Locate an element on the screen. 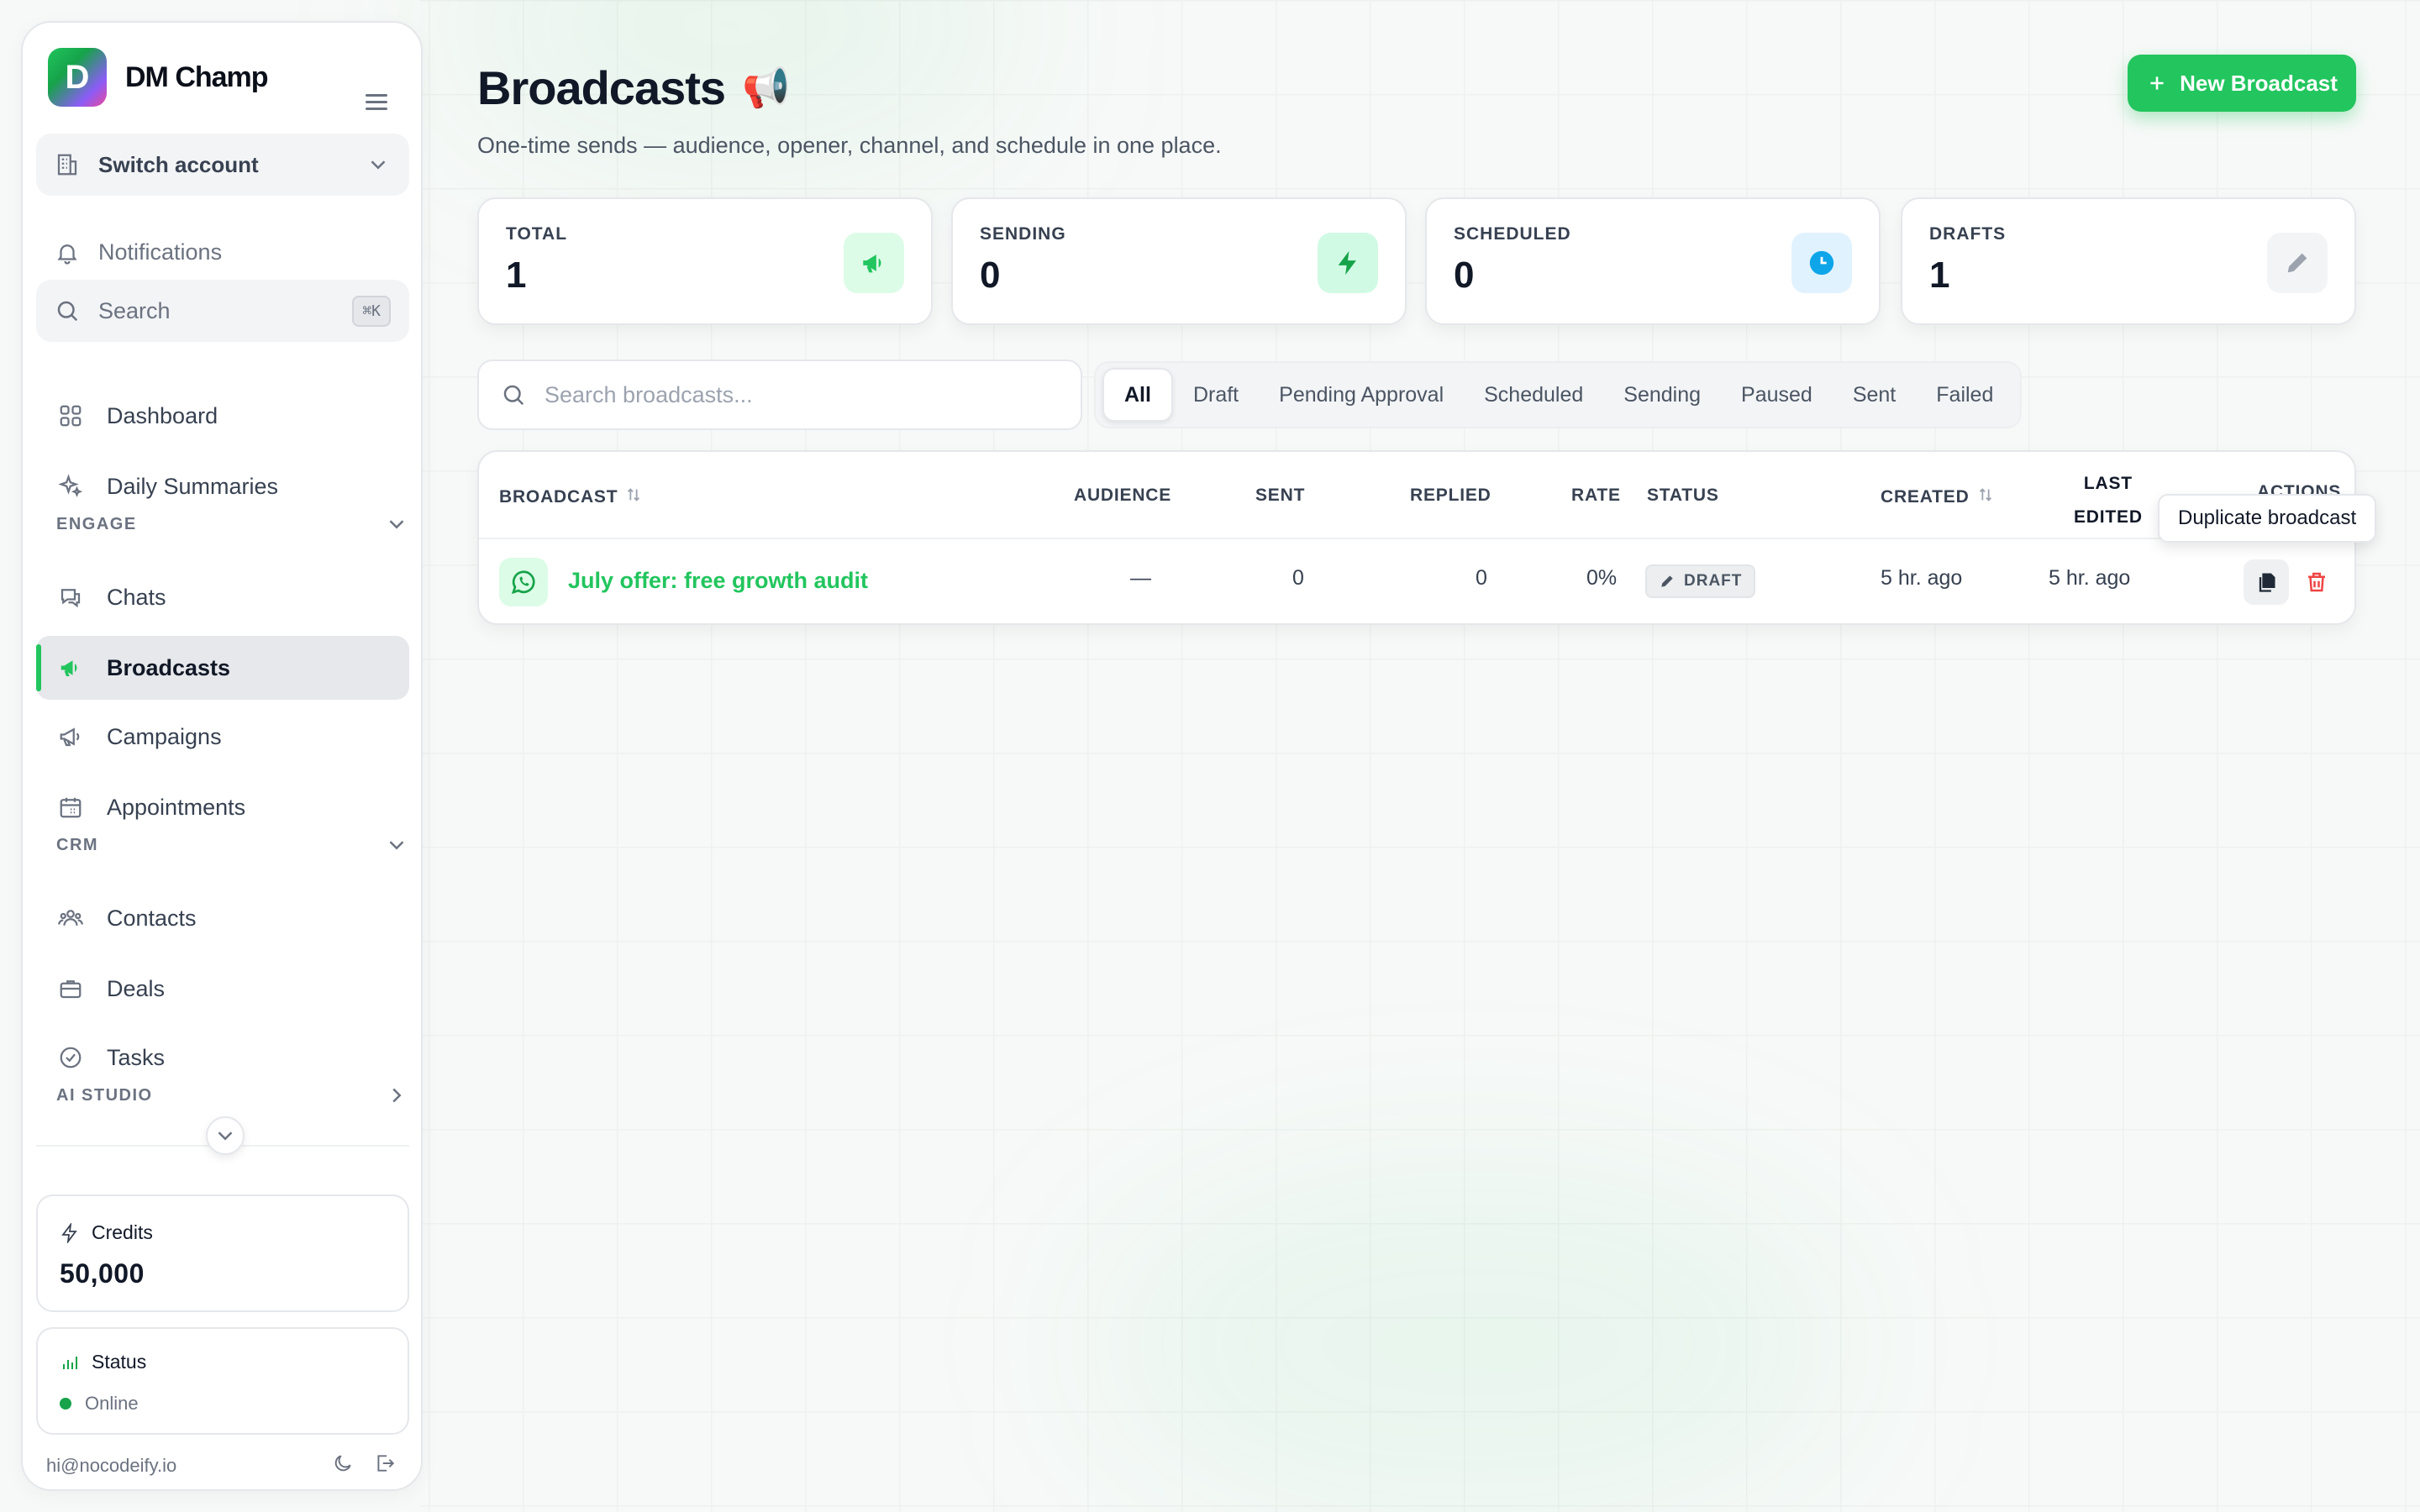  column-header-replied: REPLIED is located at coordinates (1450, 495).